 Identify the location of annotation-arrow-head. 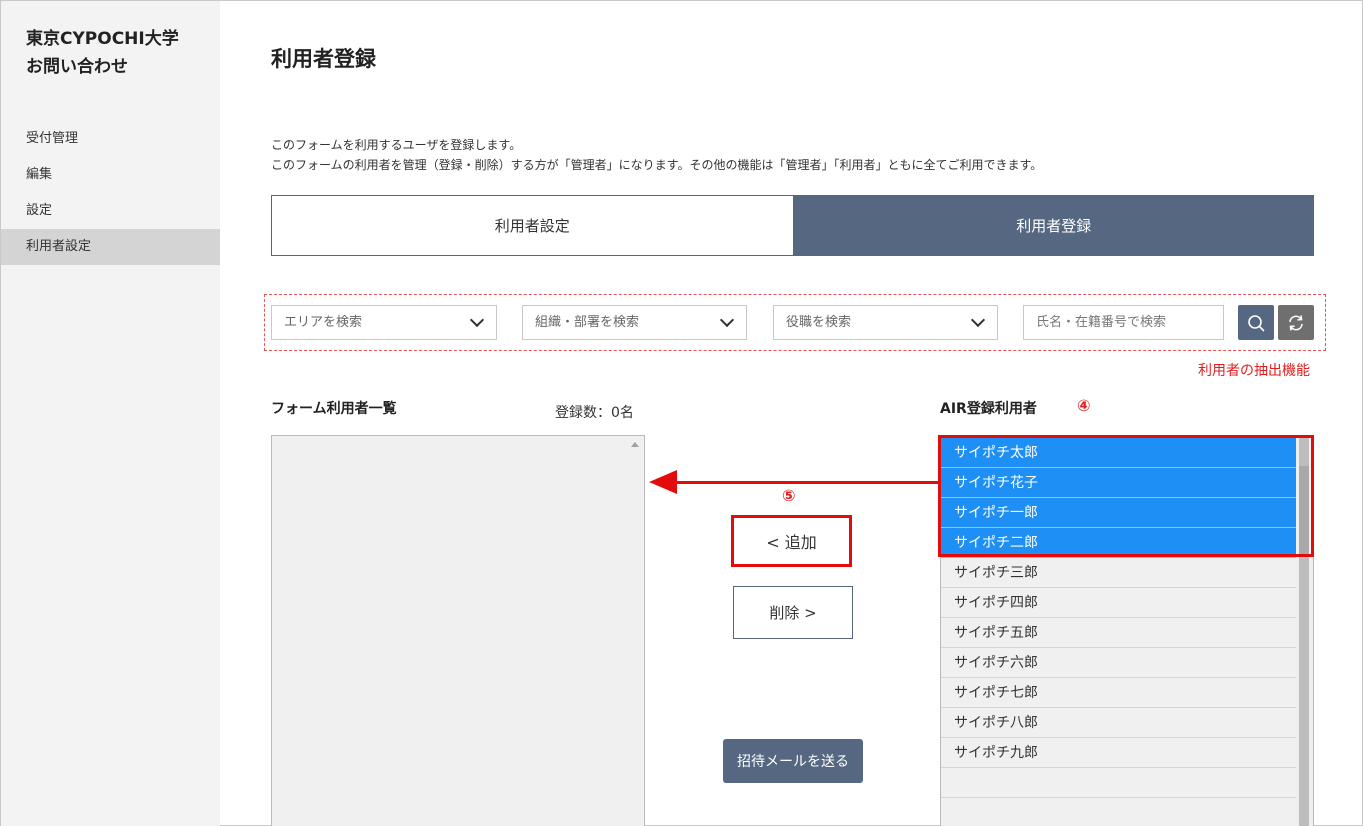
(663, 482).